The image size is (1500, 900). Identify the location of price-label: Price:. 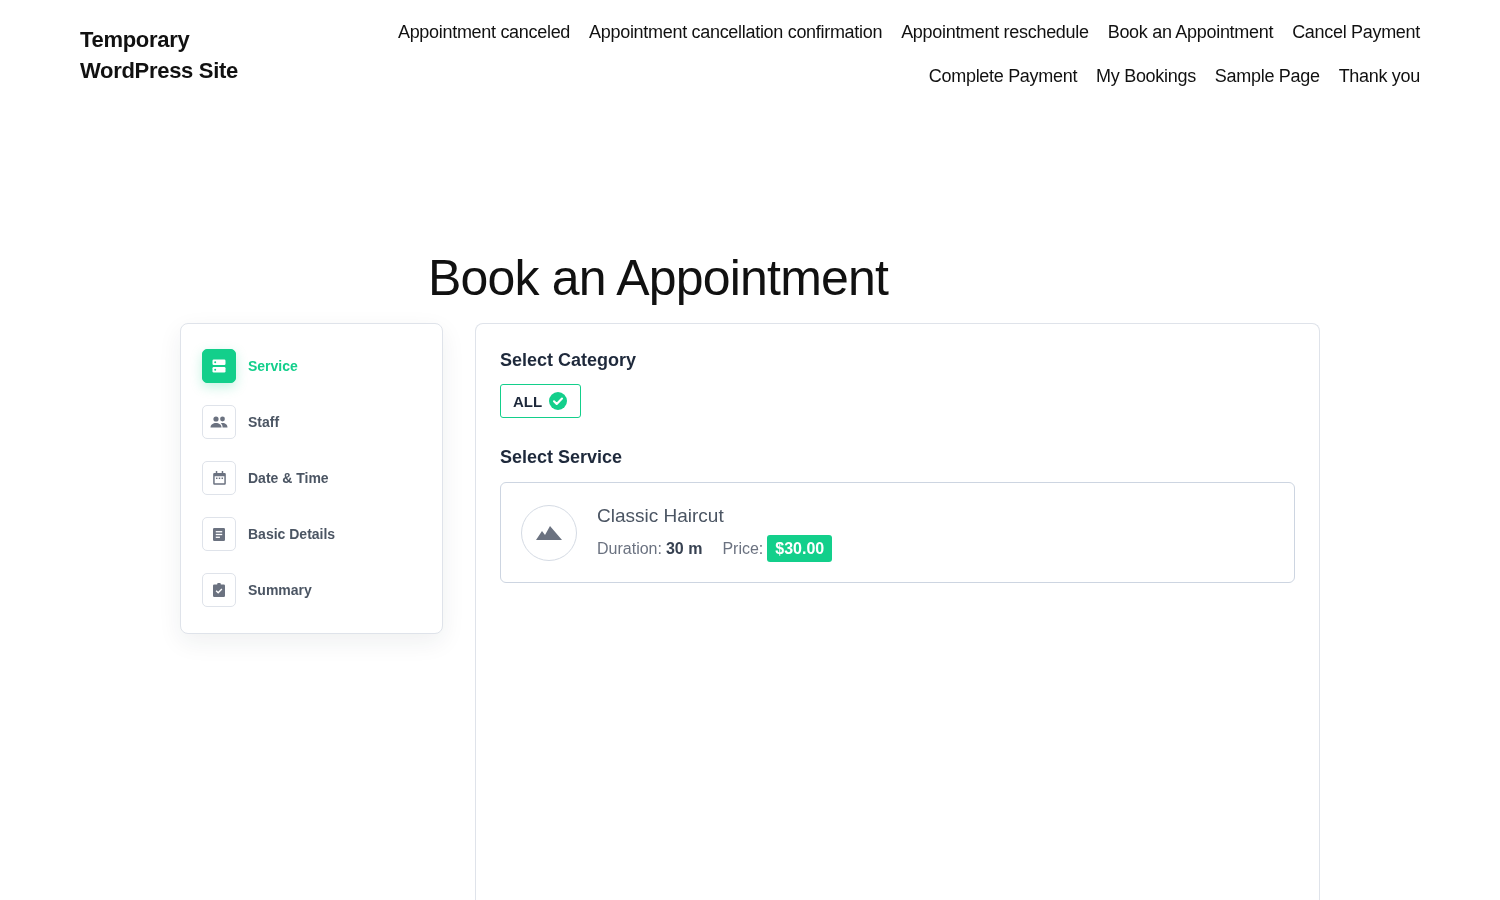
(743, 548).